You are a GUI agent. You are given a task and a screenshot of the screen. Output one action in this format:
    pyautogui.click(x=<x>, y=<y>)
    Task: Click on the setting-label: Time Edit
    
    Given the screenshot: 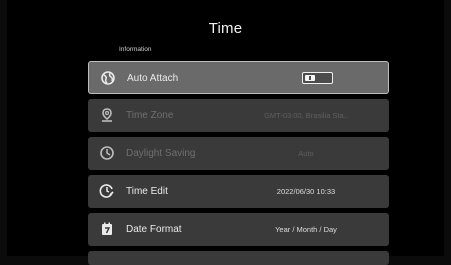 What is the action you would take?
    pyautogui.click(x=147, y=191)
    